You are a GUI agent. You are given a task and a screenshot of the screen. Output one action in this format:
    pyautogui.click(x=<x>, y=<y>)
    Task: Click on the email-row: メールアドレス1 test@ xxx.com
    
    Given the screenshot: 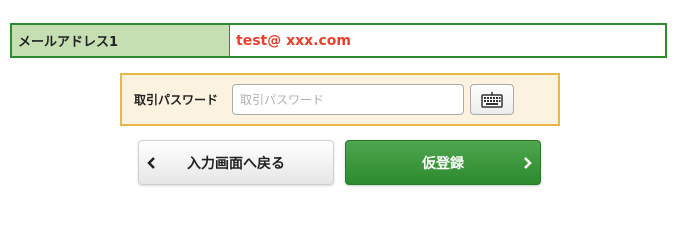 What is the action you would take?
    pyautogui.click(x=338, y=40)
    